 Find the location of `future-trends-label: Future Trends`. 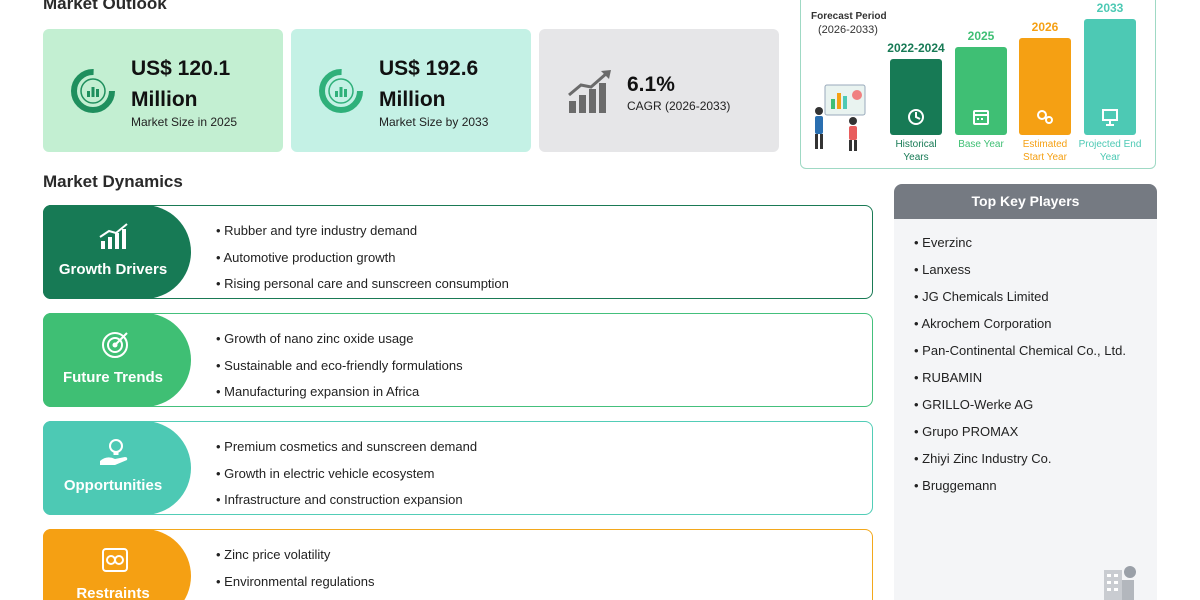

future-trends-label: Future Trends is located at coordinates (112, 377).